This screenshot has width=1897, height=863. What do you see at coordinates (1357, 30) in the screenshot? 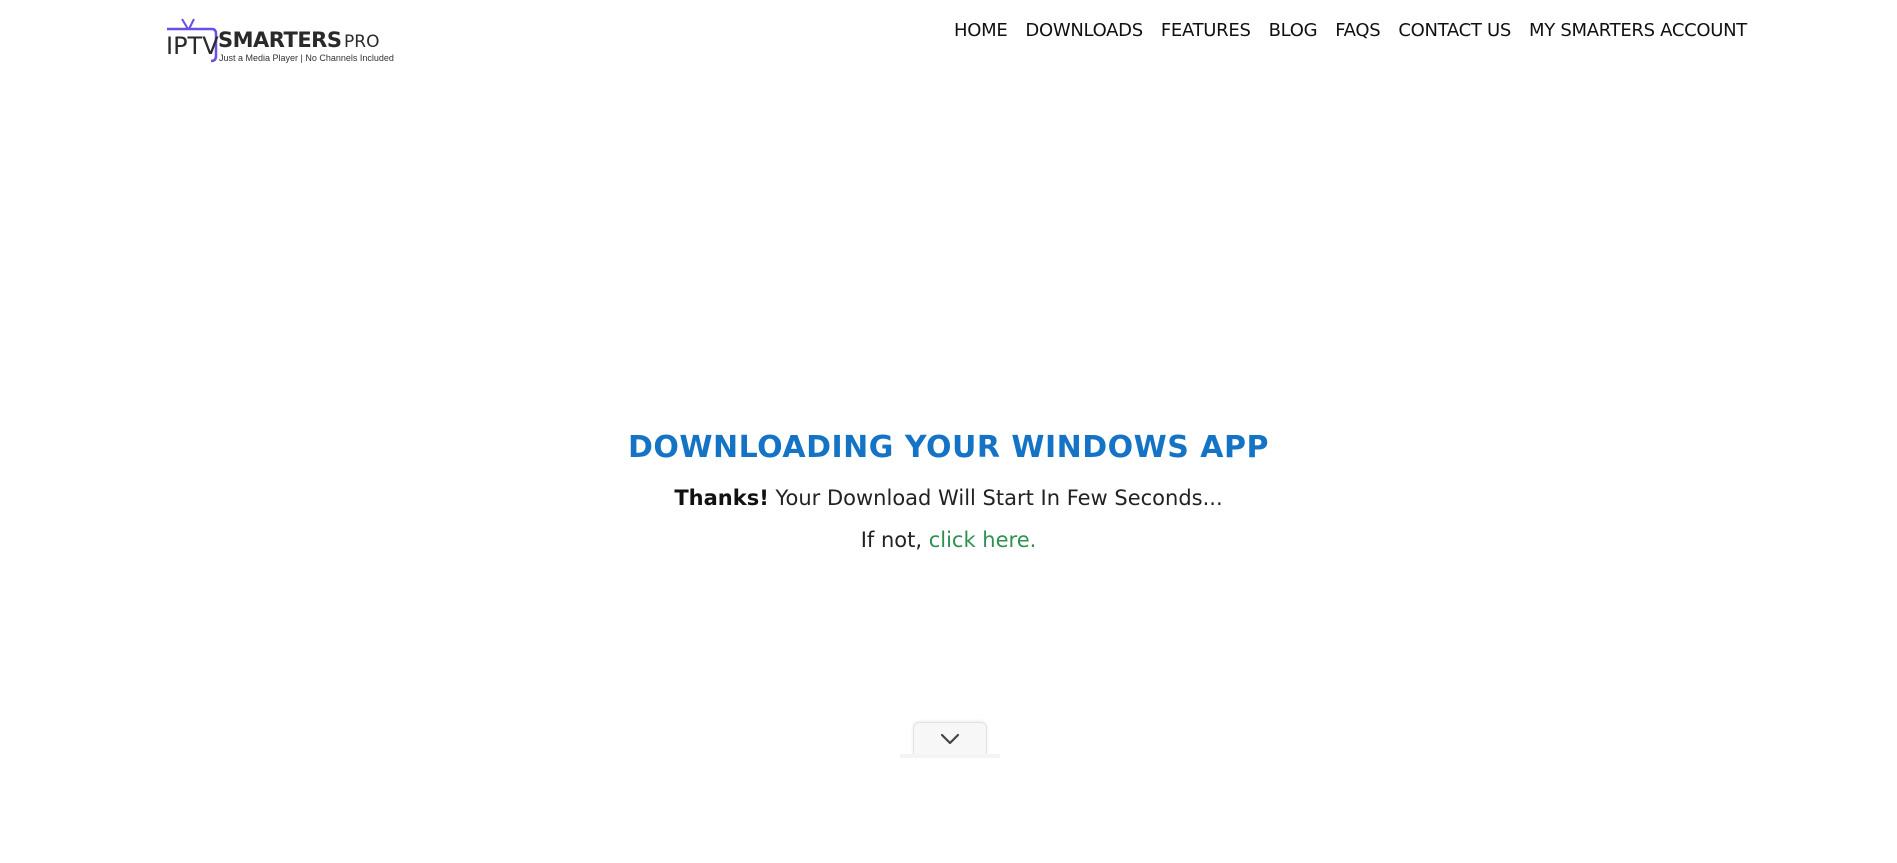
I see `nav-faqs: FAQS` at bounding box center [1357, 30].